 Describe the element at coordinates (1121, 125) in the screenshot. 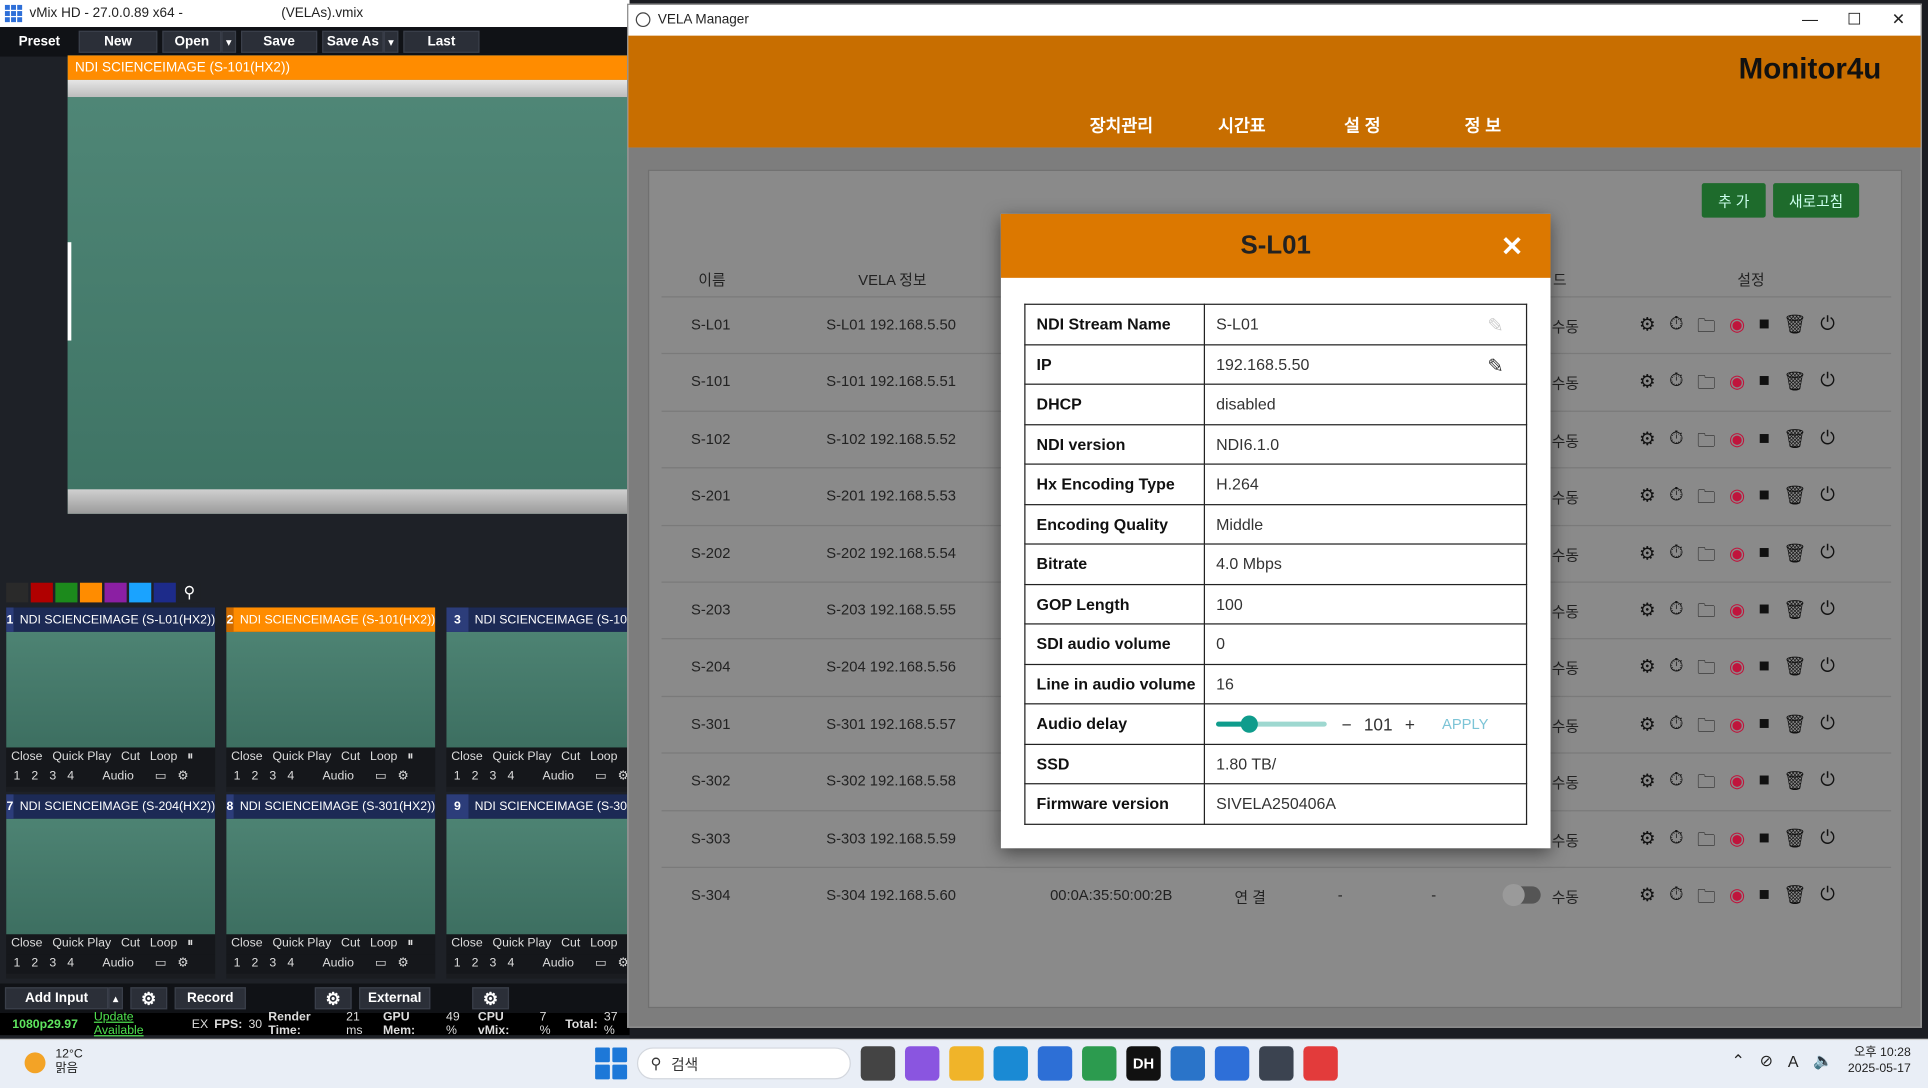

I see `nav-device-management: 장치관리` at that location.